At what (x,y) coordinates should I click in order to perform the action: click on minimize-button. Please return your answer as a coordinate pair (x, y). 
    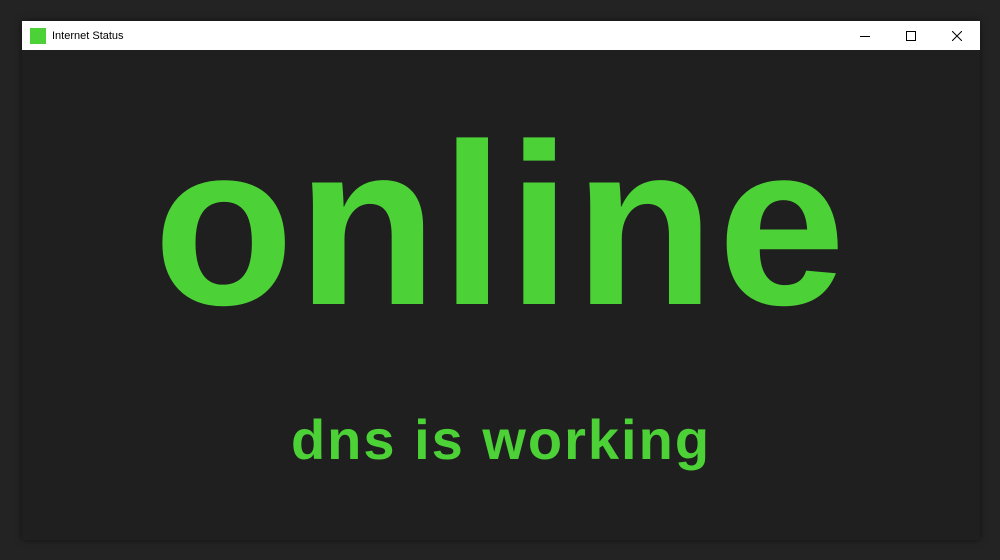
    Looking at the image, I should click on (865, 35).